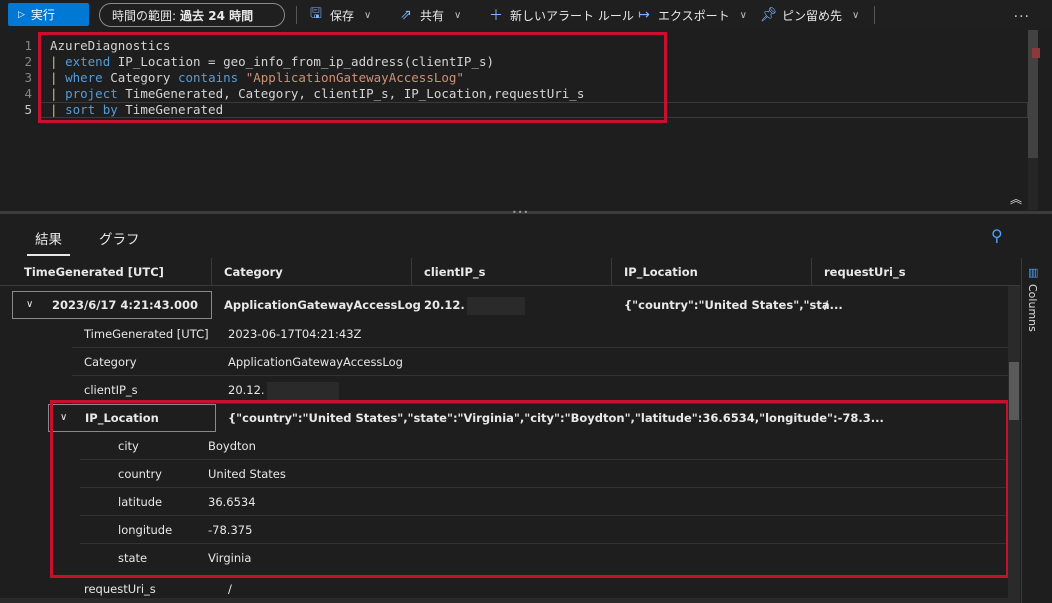  I want to click on detail-row: TimeGenerated [UTC] 2023-06-17T04:21:43Z, so click(540, 334).